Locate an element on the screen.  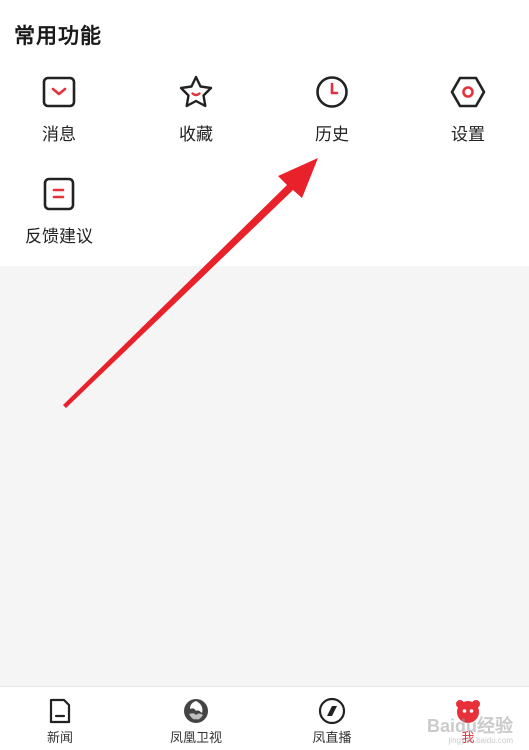
tab-label: 凤直播 is located at coordinates (332, 738).